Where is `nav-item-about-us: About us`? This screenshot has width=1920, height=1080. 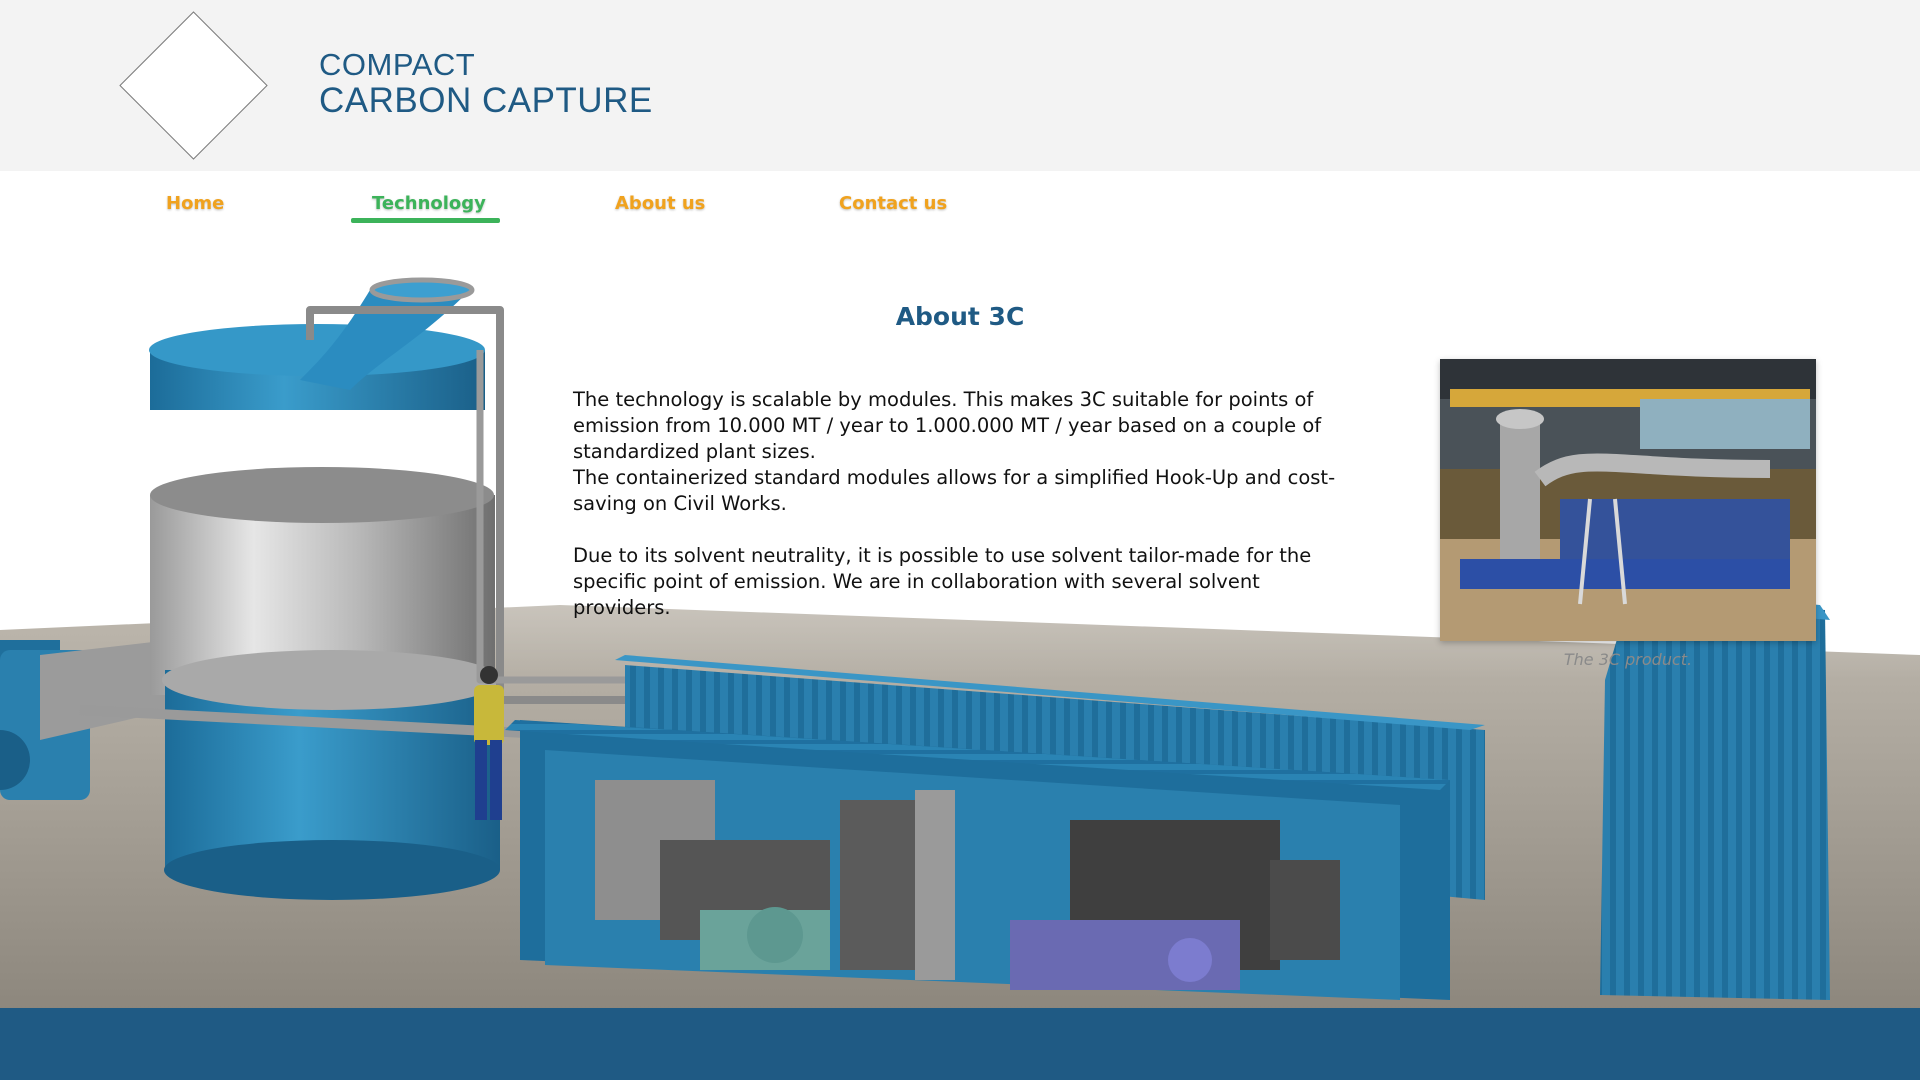 nav-item-about-us: About us is located at coordinates (660, 203).